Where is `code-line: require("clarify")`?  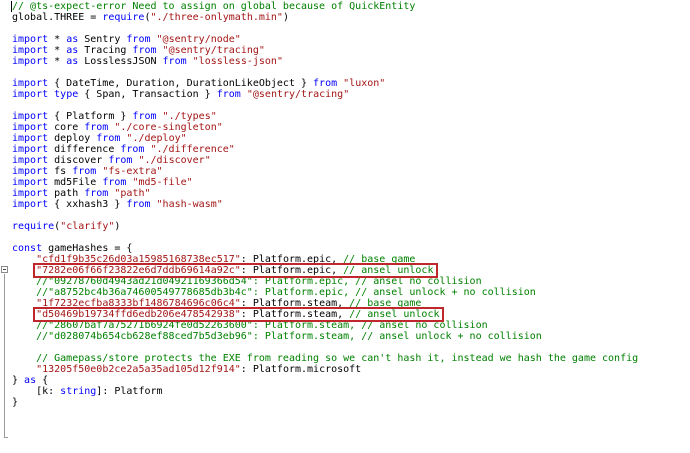
code-line: require("clarify") is located at coordinates (347, 226).